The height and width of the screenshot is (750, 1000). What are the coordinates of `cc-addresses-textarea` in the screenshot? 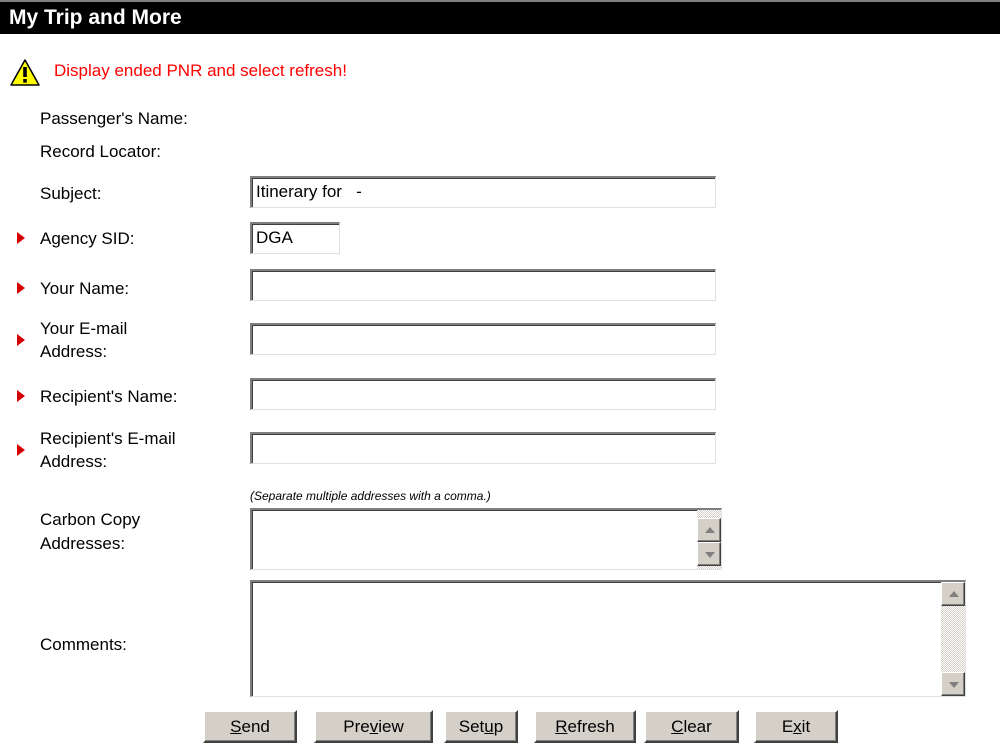 It's located at (486, 539).